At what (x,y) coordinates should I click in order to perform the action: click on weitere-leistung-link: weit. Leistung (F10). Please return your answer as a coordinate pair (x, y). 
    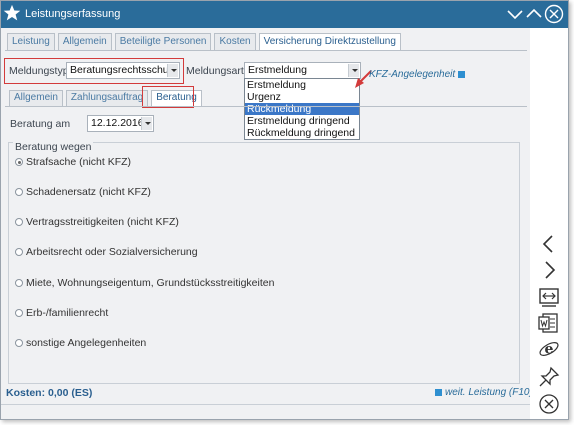
    Looking at the image, I should click on (484, 392).